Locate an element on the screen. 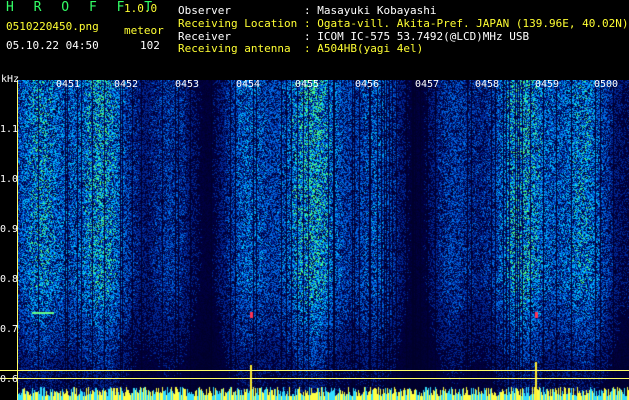 The image size is (629, 400). x-tick-label: 0455 is located at coordinates (307, 84).